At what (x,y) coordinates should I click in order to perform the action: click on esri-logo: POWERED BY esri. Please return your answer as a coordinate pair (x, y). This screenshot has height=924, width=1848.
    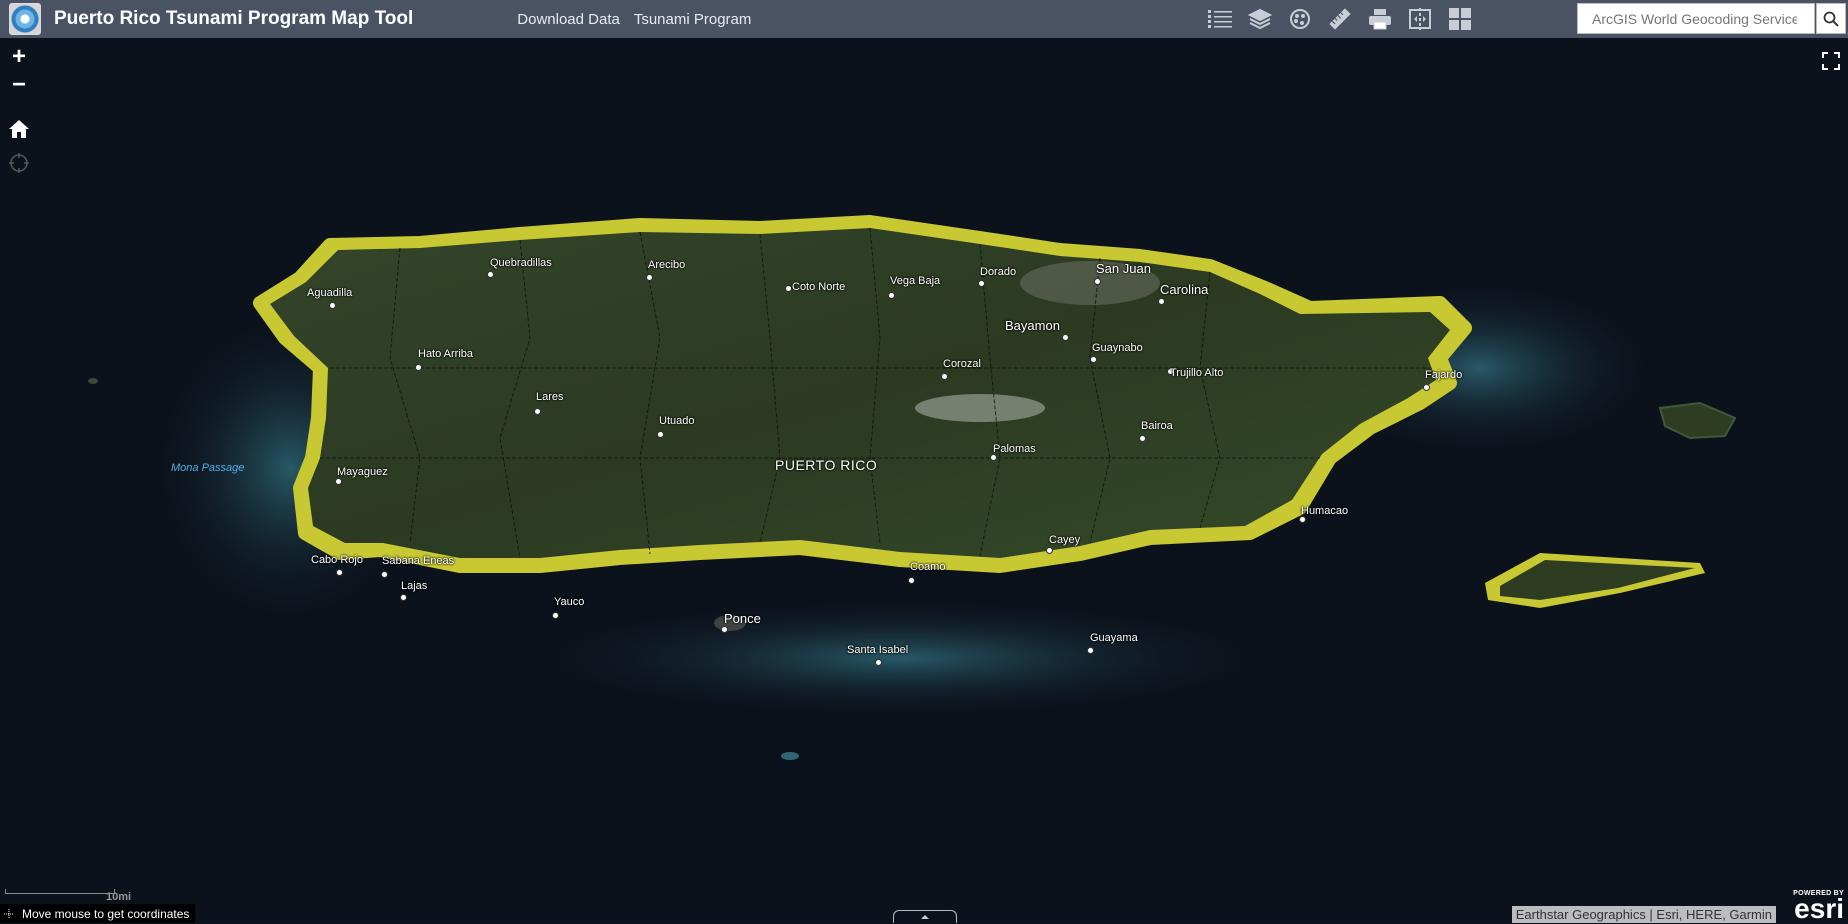
    Looking at the image, I should click on (1818, 905).